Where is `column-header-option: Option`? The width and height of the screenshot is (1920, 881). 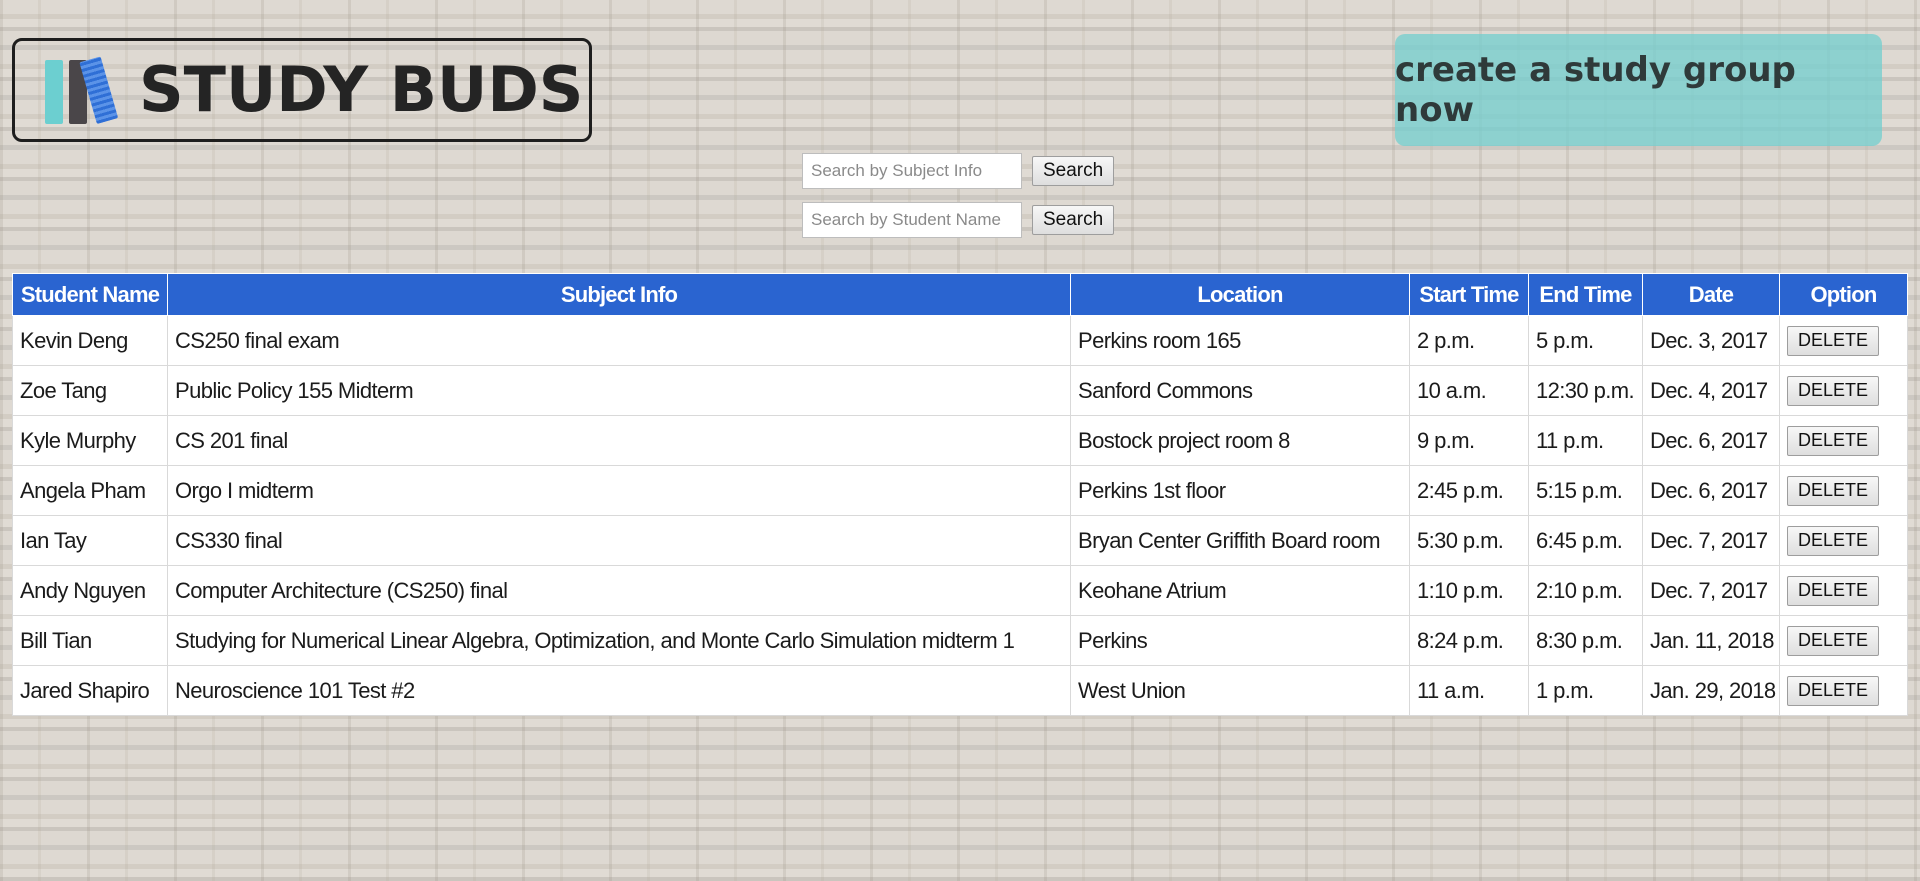 column-header-option: Option is located at coordinates (1843, 294).